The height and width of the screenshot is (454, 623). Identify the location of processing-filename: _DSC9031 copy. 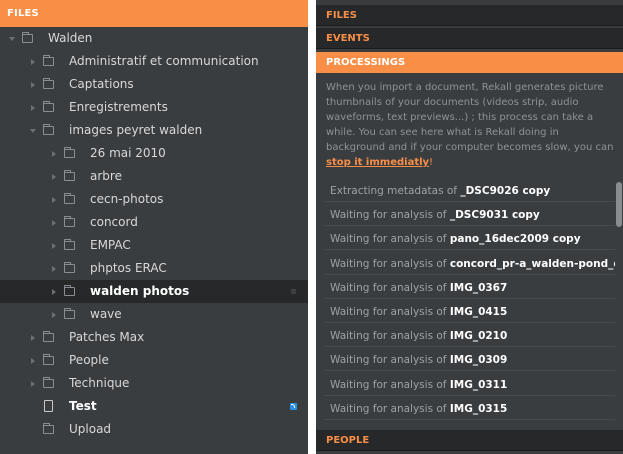
(494, 215).